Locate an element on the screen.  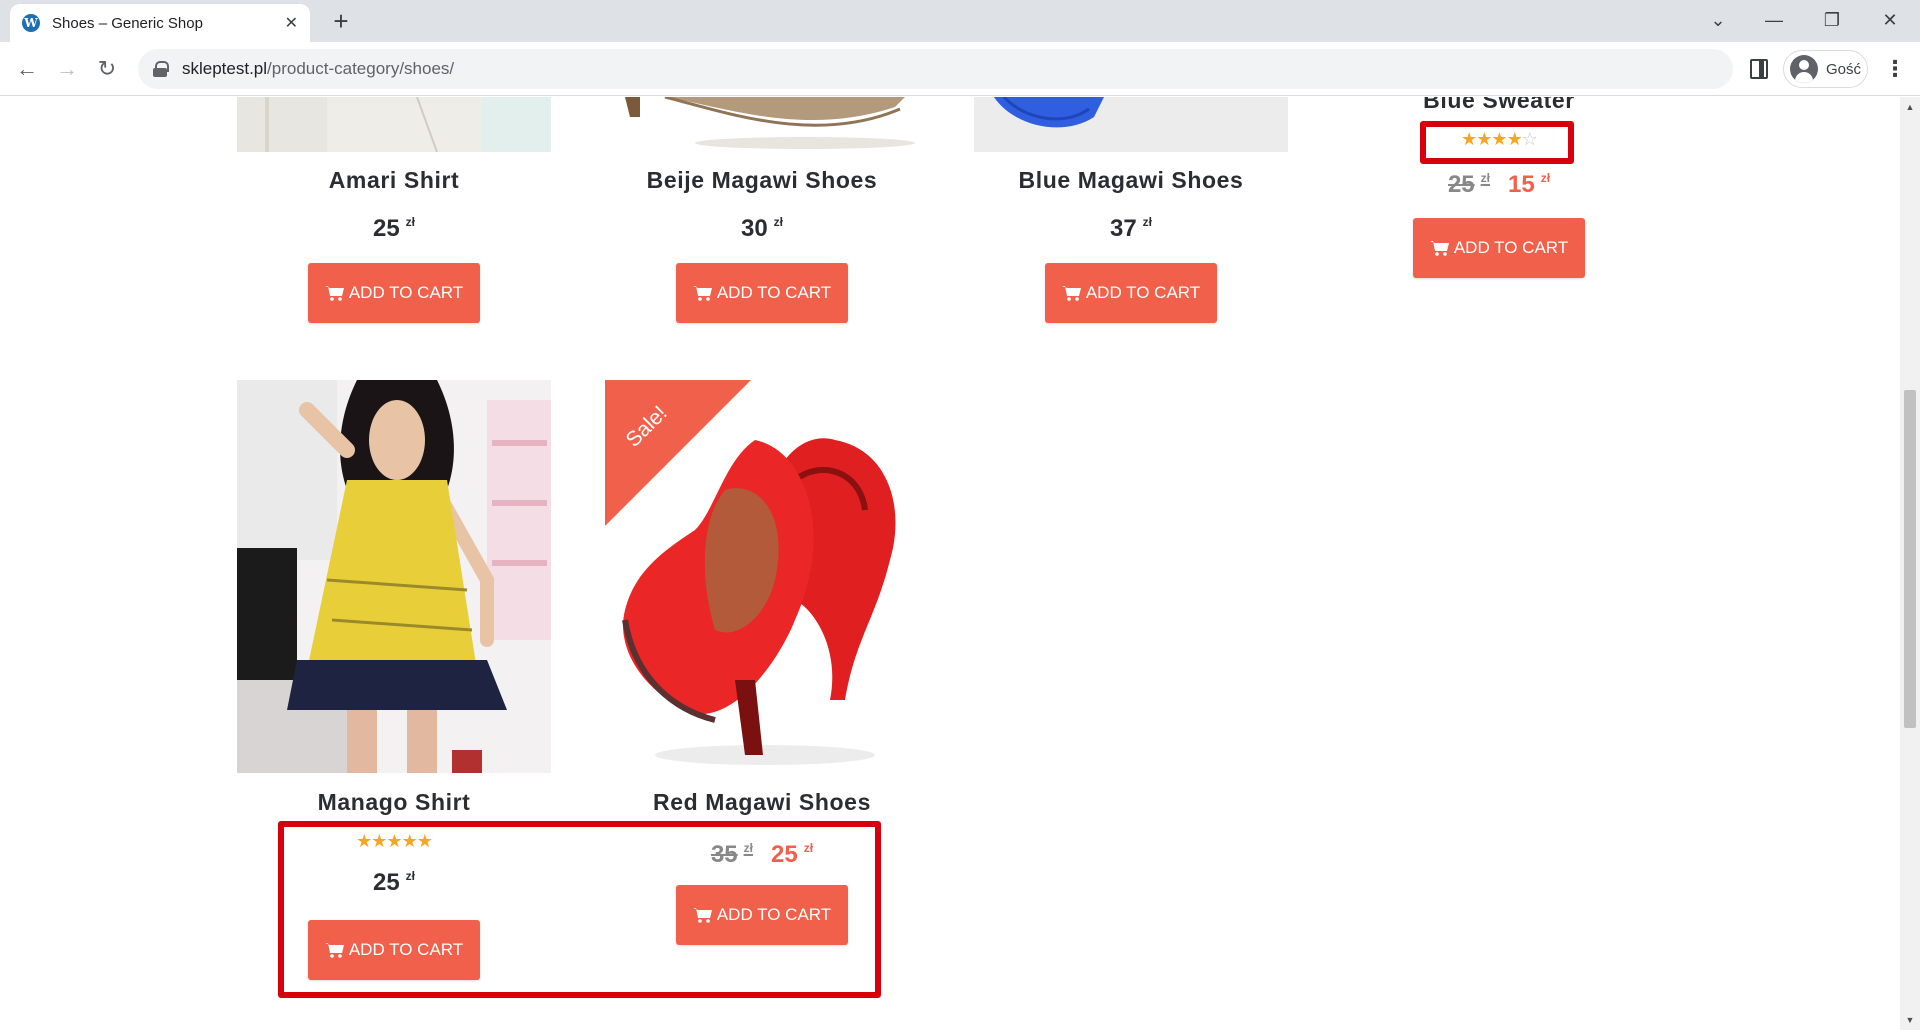
price-value: 37 is located at coordinates (1123, 228).